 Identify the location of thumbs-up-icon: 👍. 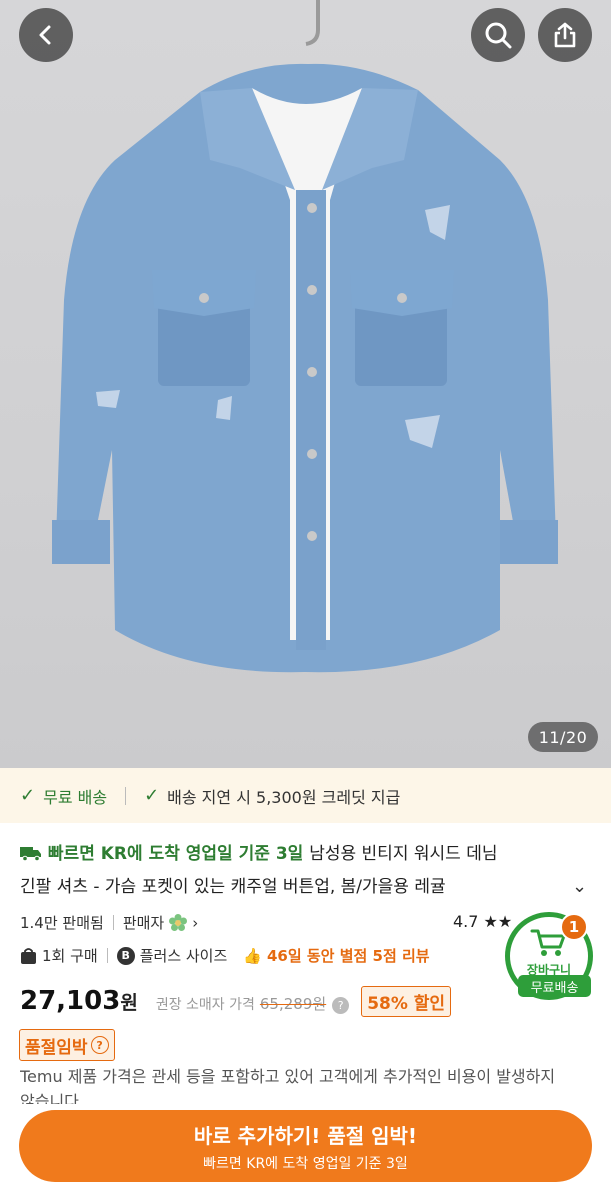
(252, 955).